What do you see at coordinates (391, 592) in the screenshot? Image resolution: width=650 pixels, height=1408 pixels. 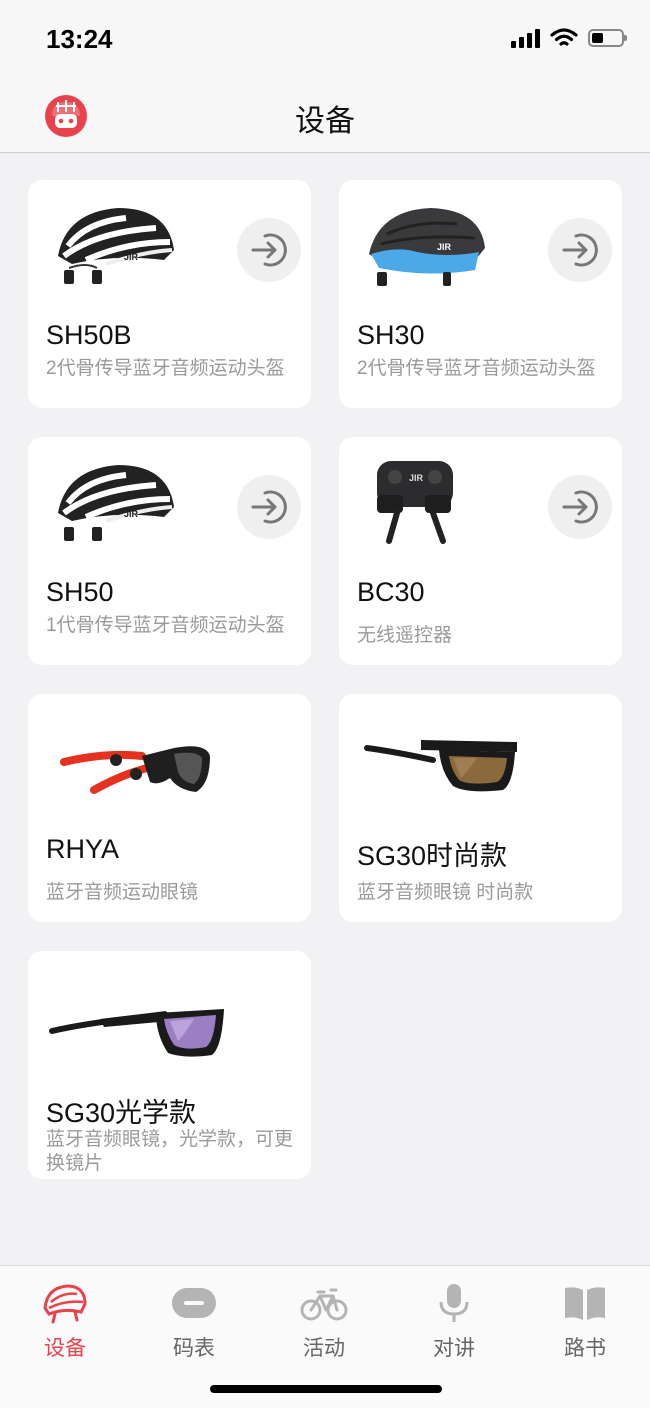 I see `device-name: BC30` at bounding box center [391, 592].